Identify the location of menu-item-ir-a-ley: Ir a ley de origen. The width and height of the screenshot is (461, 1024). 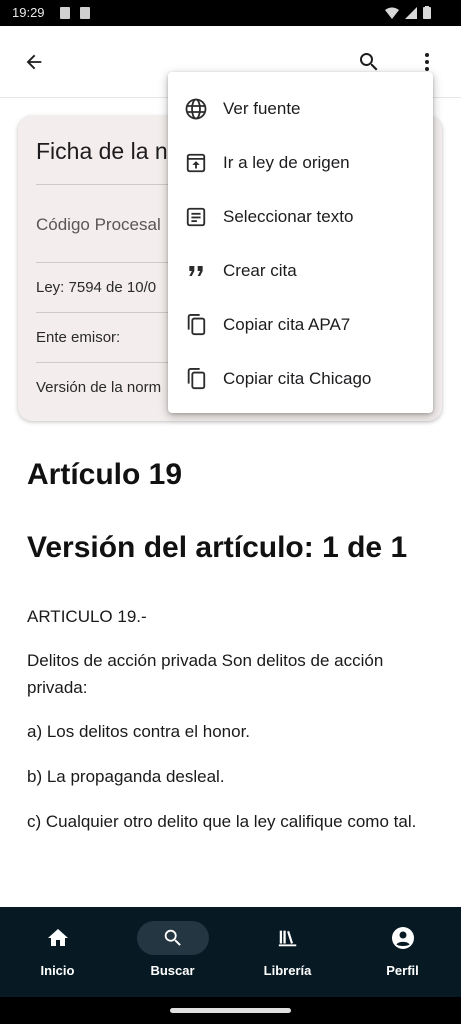
(300, 163).